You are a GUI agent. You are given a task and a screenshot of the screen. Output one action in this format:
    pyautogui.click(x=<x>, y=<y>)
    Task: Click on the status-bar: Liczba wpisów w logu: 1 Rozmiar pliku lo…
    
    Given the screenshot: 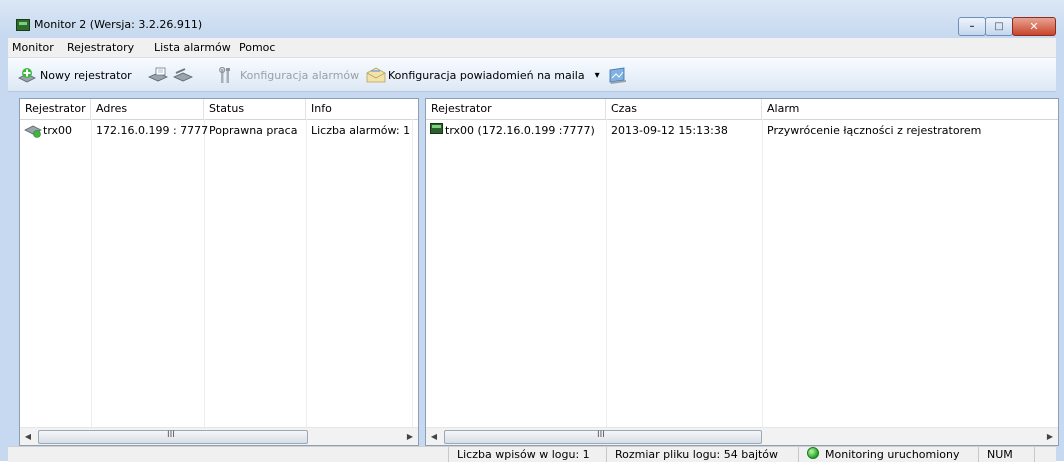 What is the action you would take?
    pyautogui.click(x=532, y=454)
    